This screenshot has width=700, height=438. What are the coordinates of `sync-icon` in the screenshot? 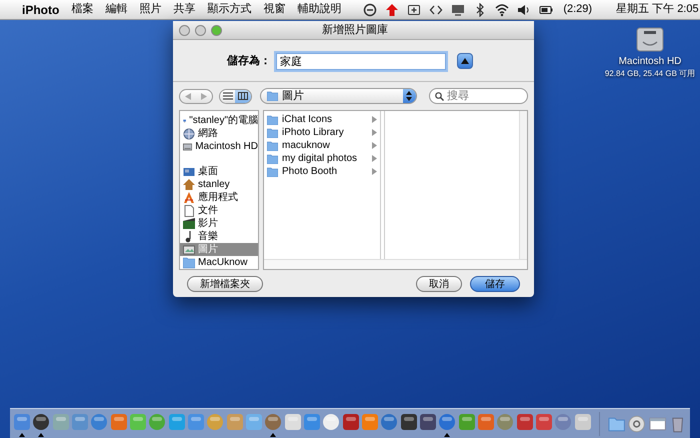 It's located at (370, 9).